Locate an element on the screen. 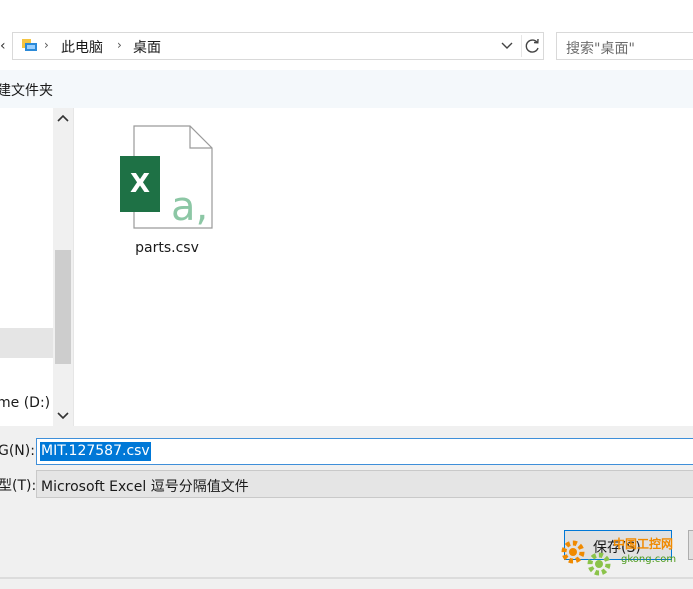  filetype-value: Microsoft Excel 逗号分隔值文件 is located at coordinates (145, 487).